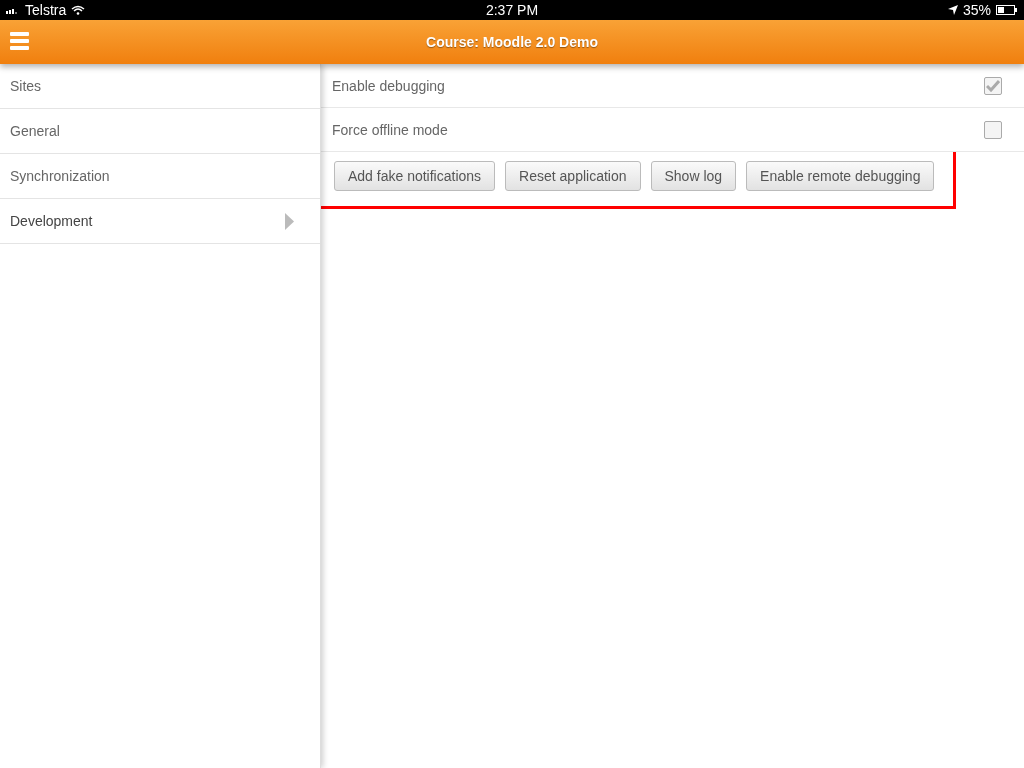  Describe the element at coordinates (512, 42) in the screenshot. I see `header-title: Course: Moodle 2.0 Demo` at that location.